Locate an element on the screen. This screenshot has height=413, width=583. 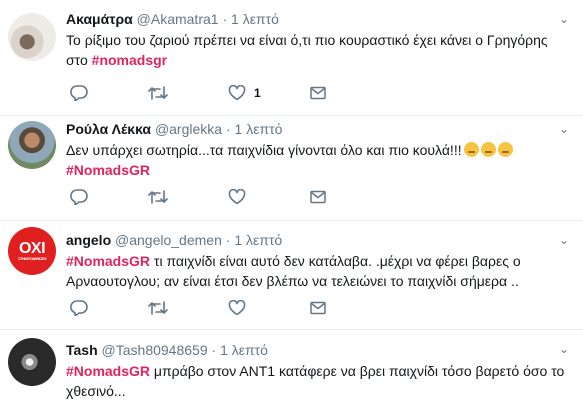
avatar-logo: ΟΧΙ ΣΤΗΝ ΕΞΑΘΛΙΩΣΗ is located at coordinates (32, 250).